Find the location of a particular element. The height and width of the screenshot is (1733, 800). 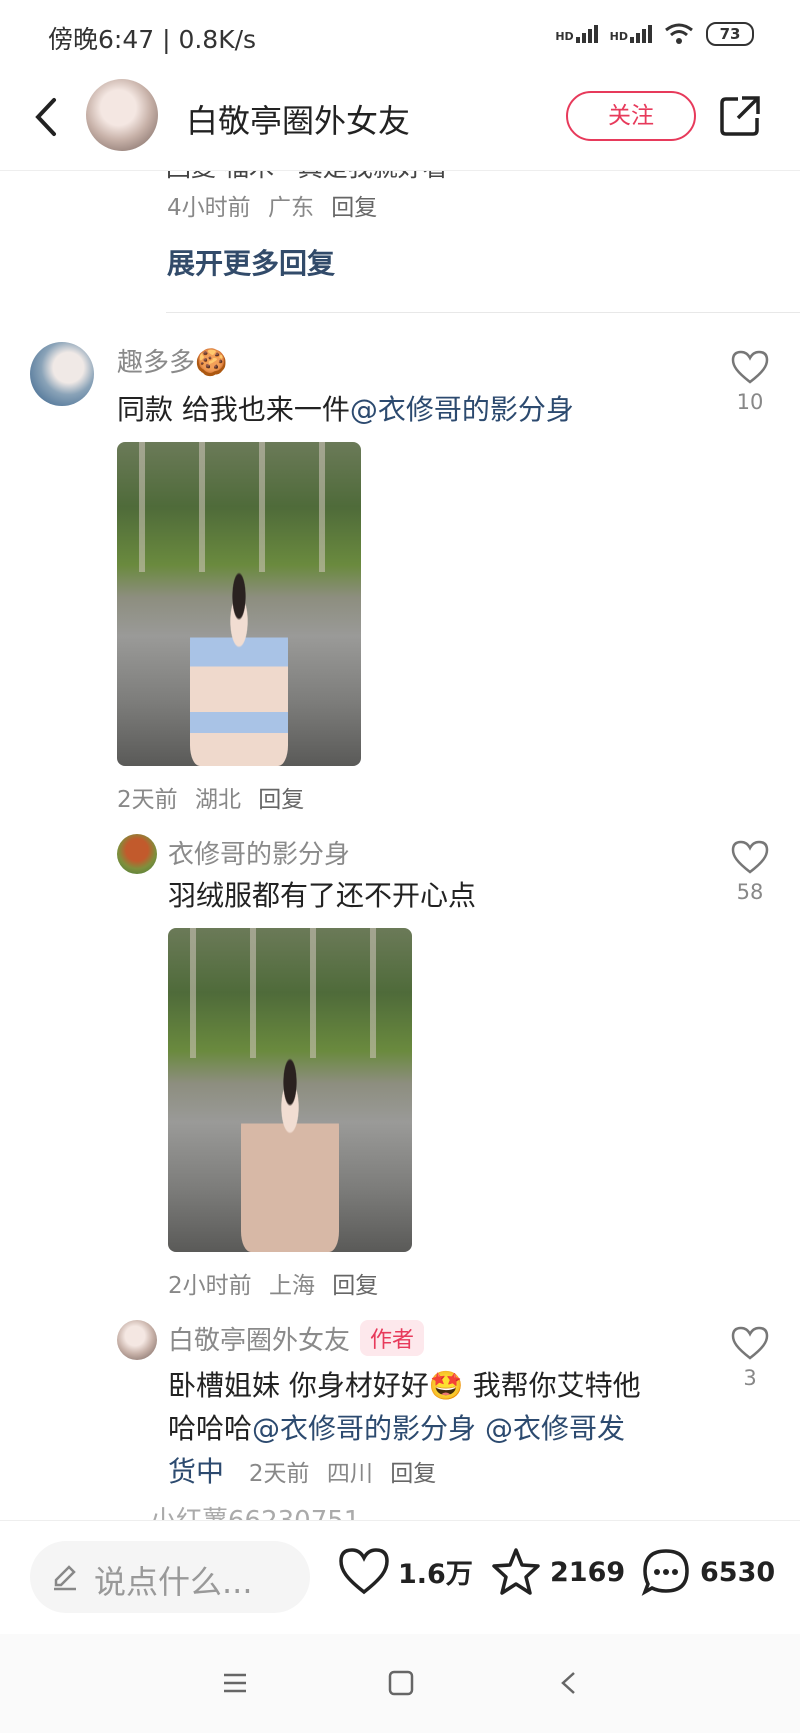

system-nav-bar is located at coordinates (400, 1683).